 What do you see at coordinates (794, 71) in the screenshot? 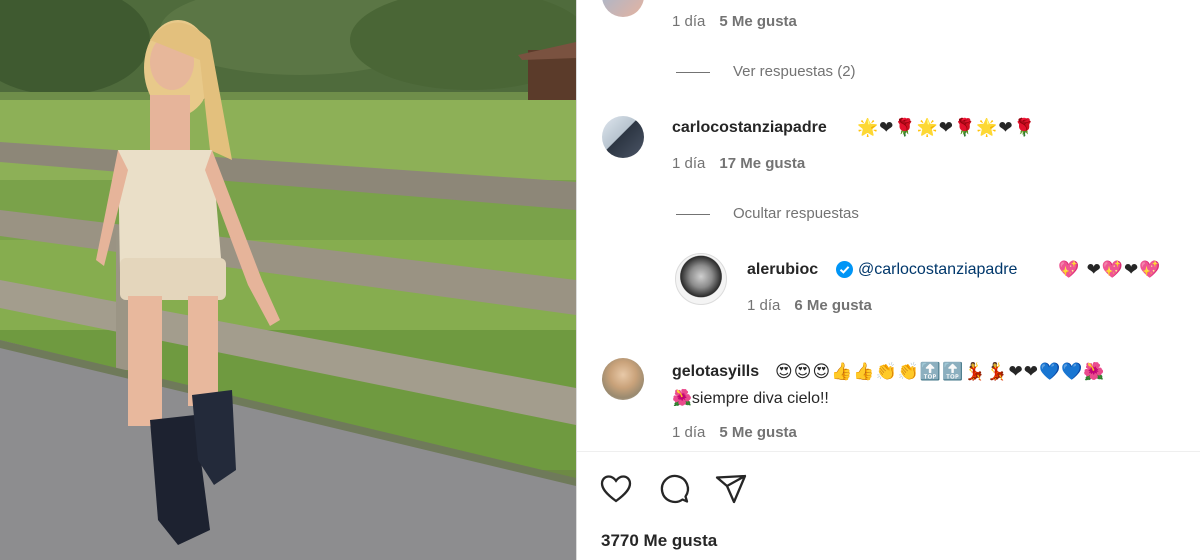
I see `view-replies-button: Ver respuestas (2)` at bounding box center [794, 71].